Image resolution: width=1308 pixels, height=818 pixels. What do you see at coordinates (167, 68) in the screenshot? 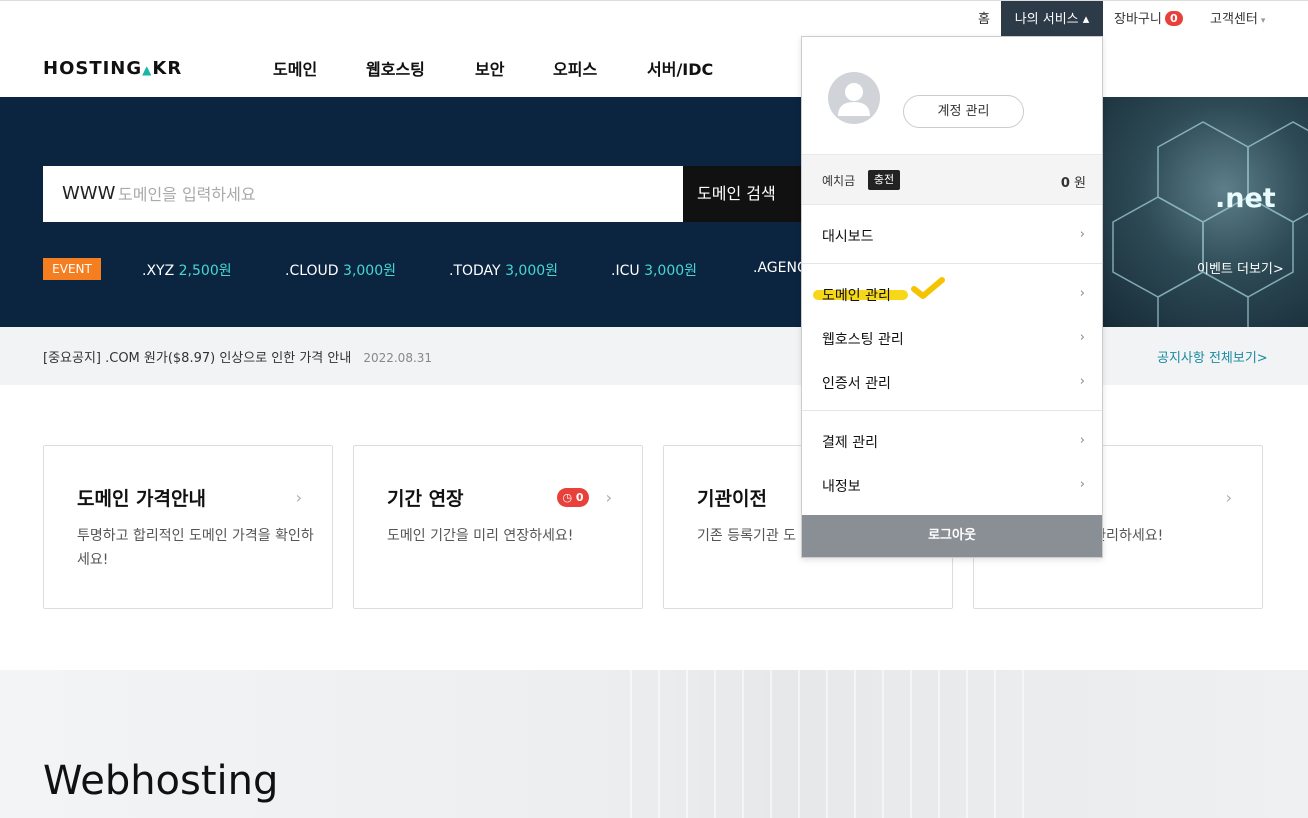
I see `logo-text-suffix: KR` at bounding box center [167, 68].